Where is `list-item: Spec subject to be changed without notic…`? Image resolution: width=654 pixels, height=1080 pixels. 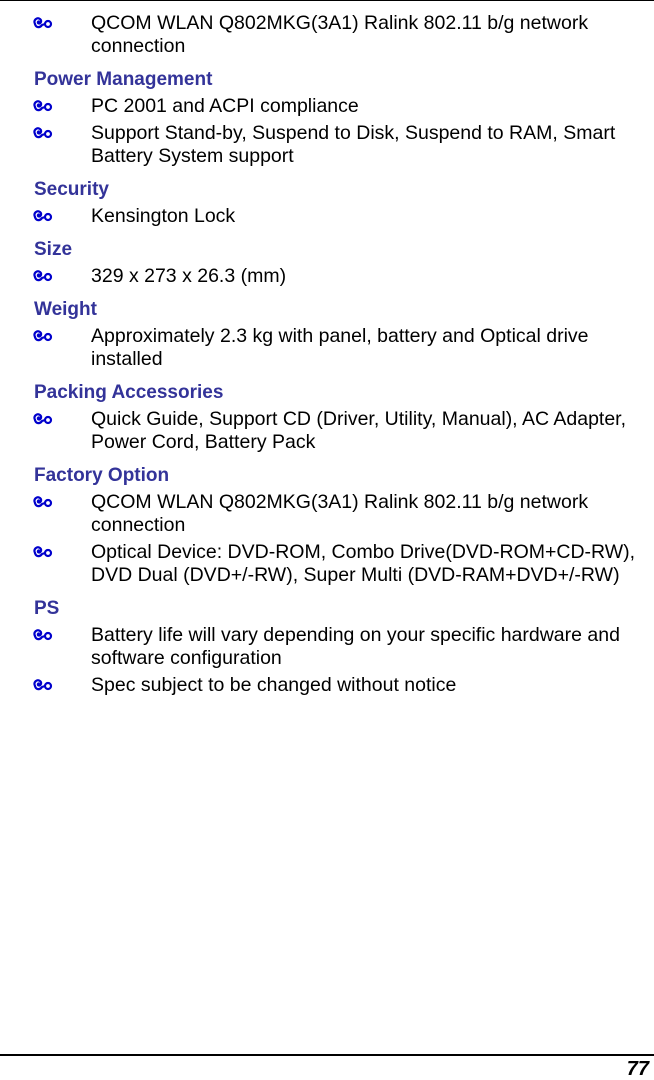
list-item: Spec subject to be changed without notic… is located at coordinates (327, 685).